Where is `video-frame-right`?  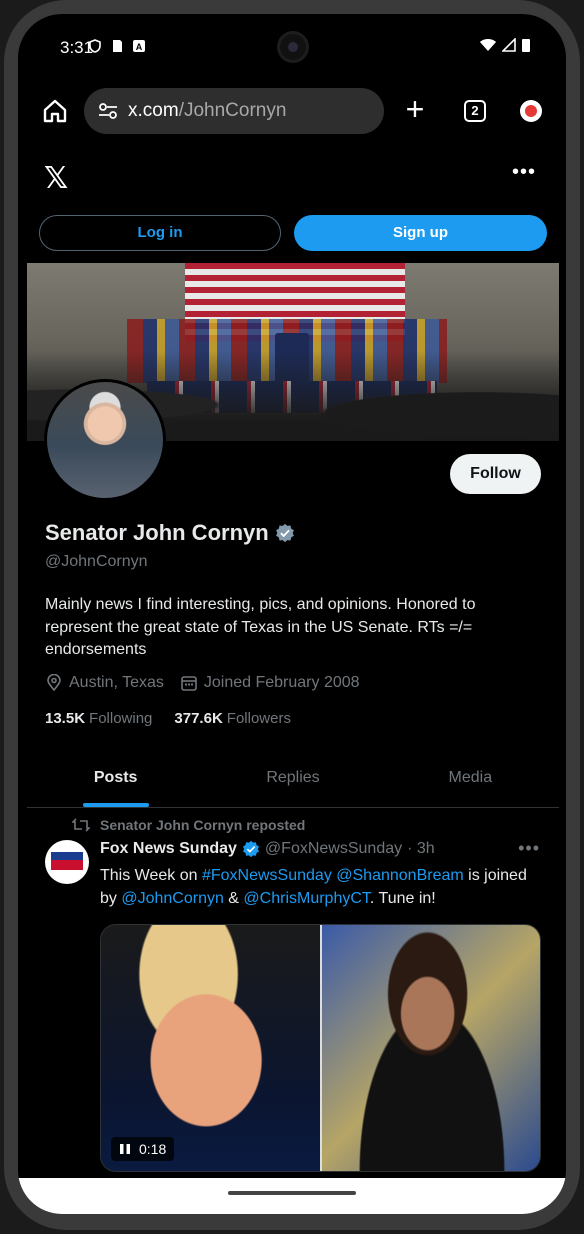
video-frame-right is located at coordinates (431, 1048).